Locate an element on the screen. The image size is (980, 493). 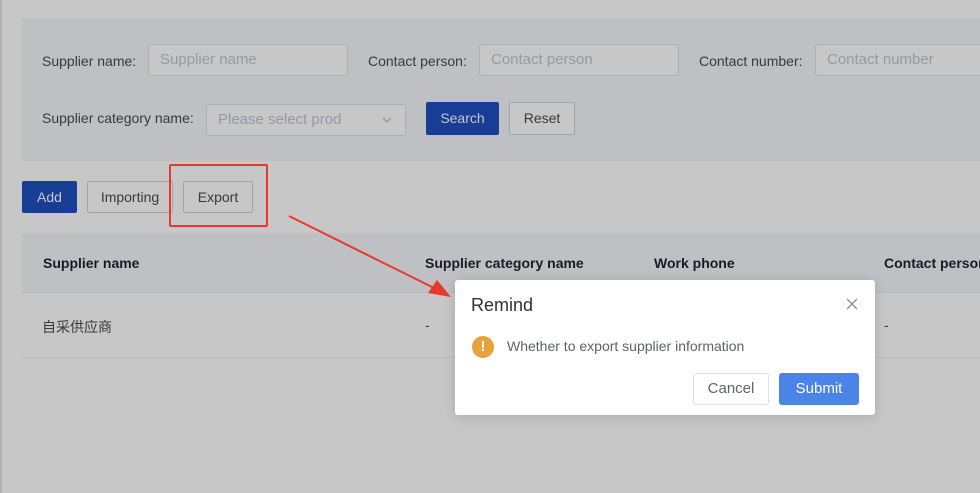
close-icon is located at coordinates (852, 304).